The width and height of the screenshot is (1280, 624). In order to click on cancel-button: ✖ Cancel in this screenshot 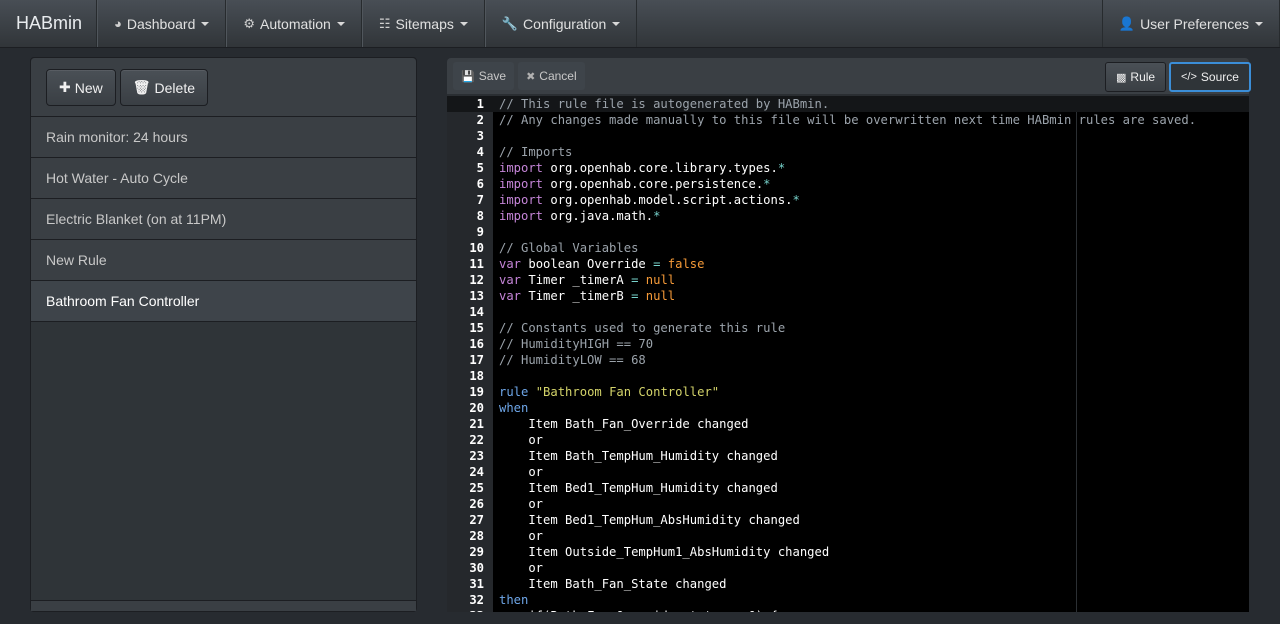, I will do `click(551, 76)`.